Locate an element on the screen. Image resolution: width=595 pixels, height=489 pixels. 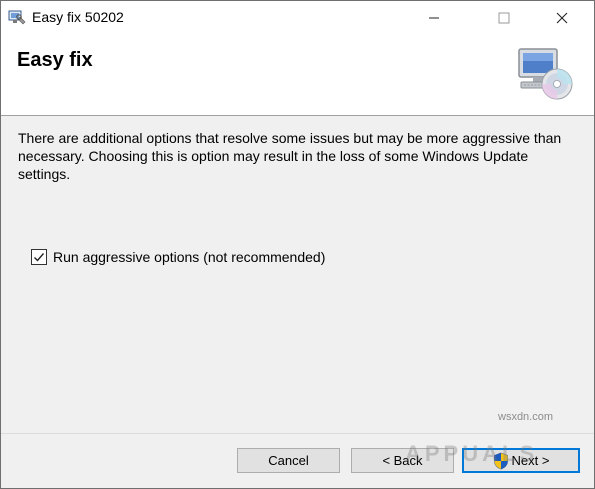
minimize-button is located at coordinates (434, 18).